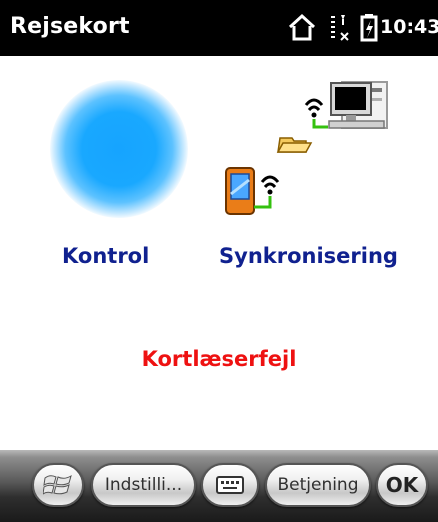  Describe the element at coordinates (369, 27) in the screenshot. I see `battery-icon` at that location.